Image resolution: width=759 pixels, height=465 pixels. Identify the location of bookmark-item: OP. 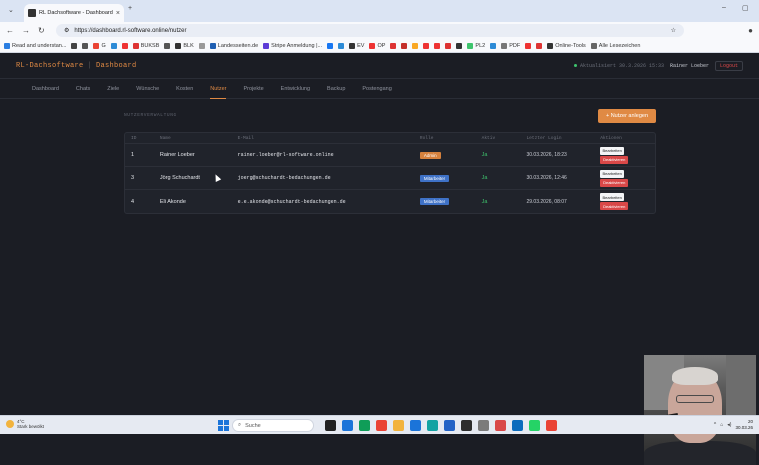
(377, 45).